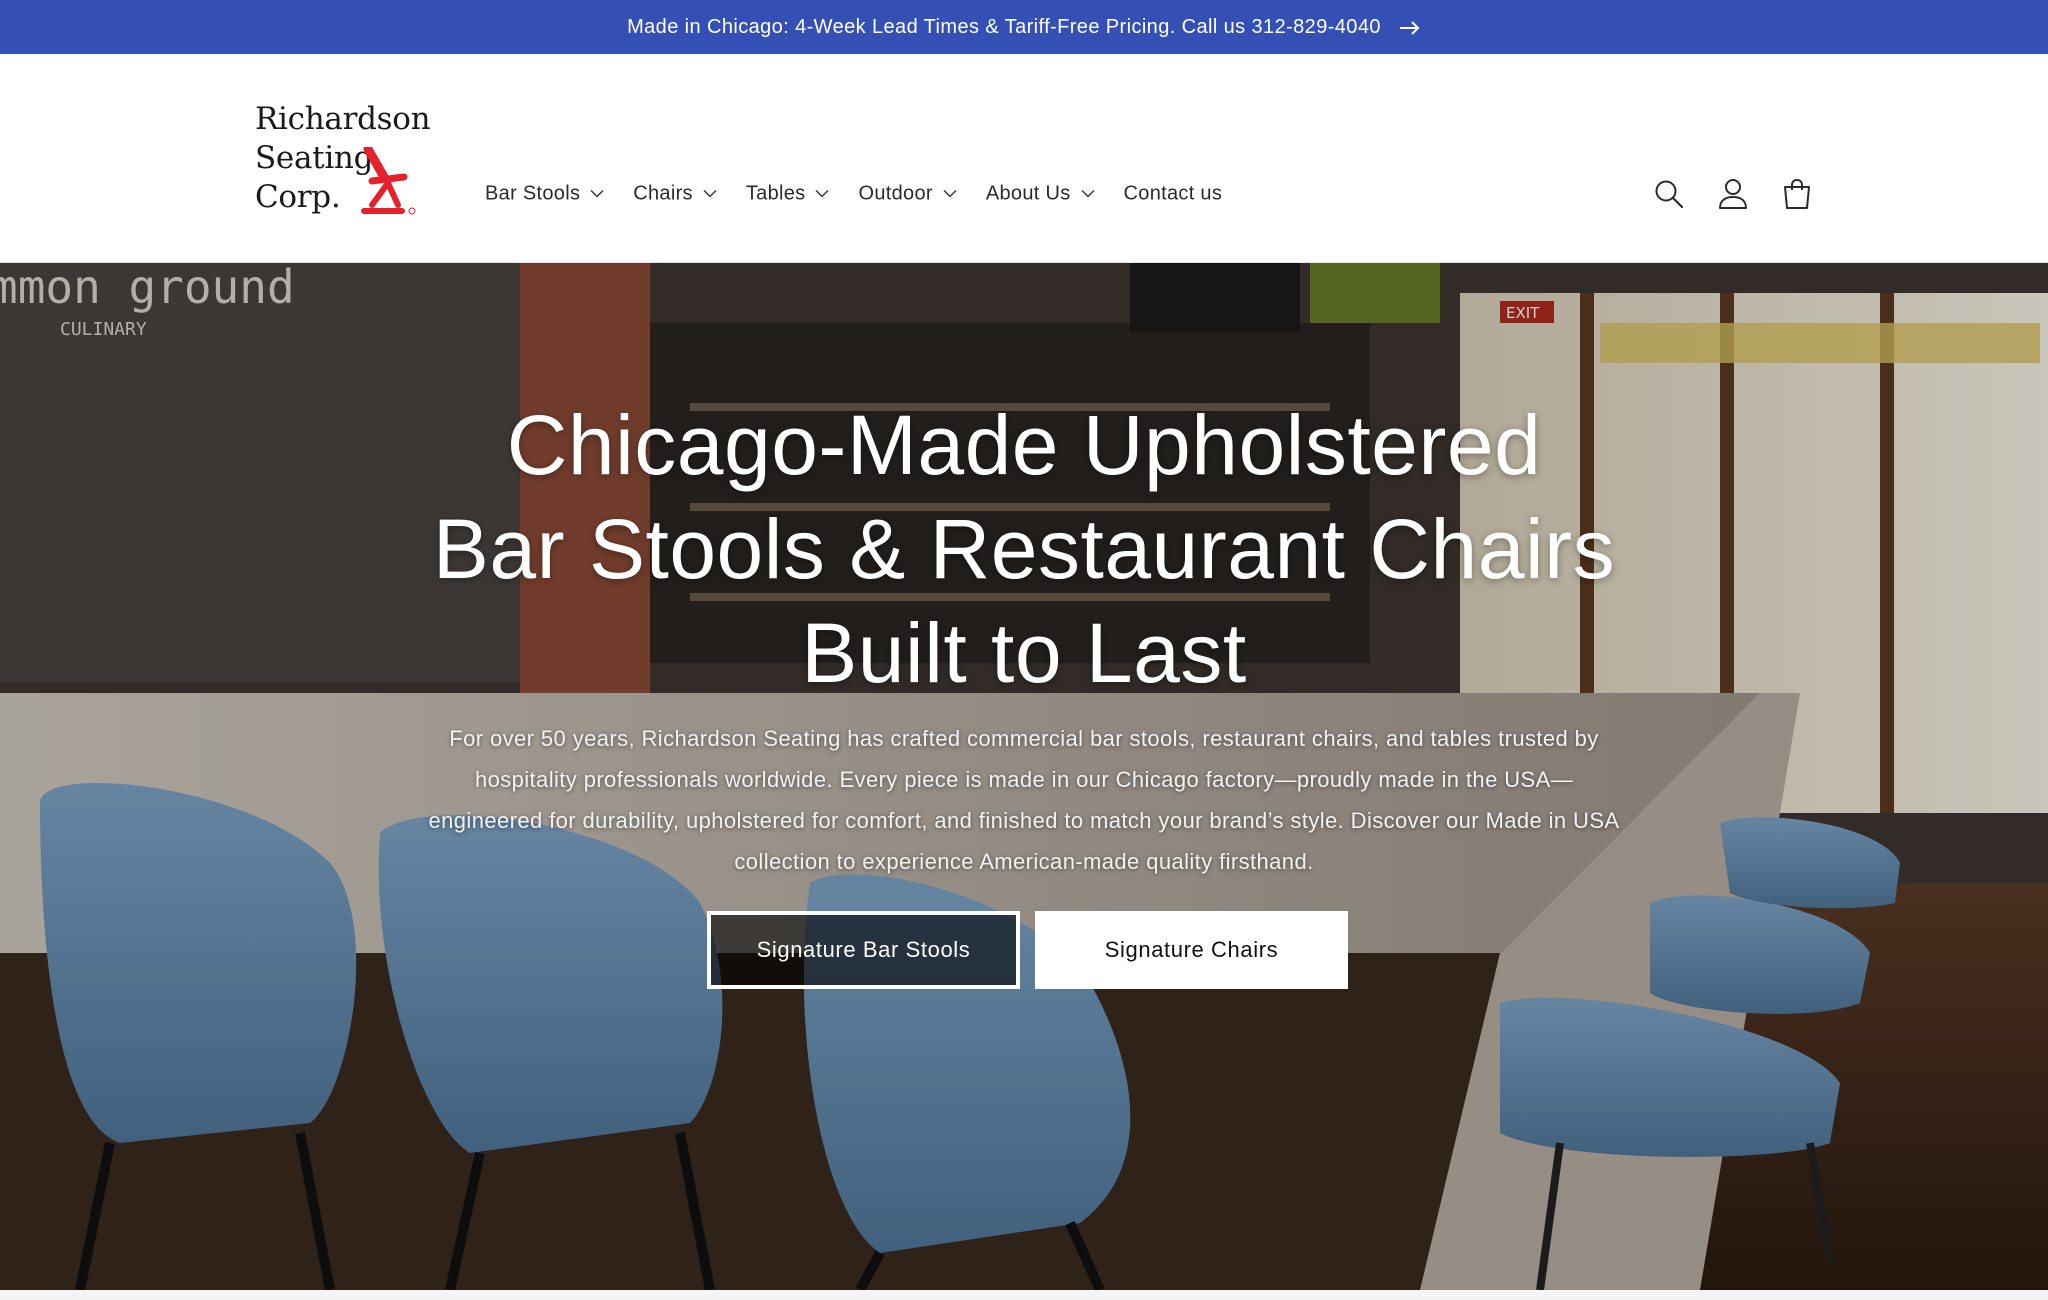 The width and height of the screenshot is (2048, 1300). I want to click on cart-icon, so click(1797, 194).